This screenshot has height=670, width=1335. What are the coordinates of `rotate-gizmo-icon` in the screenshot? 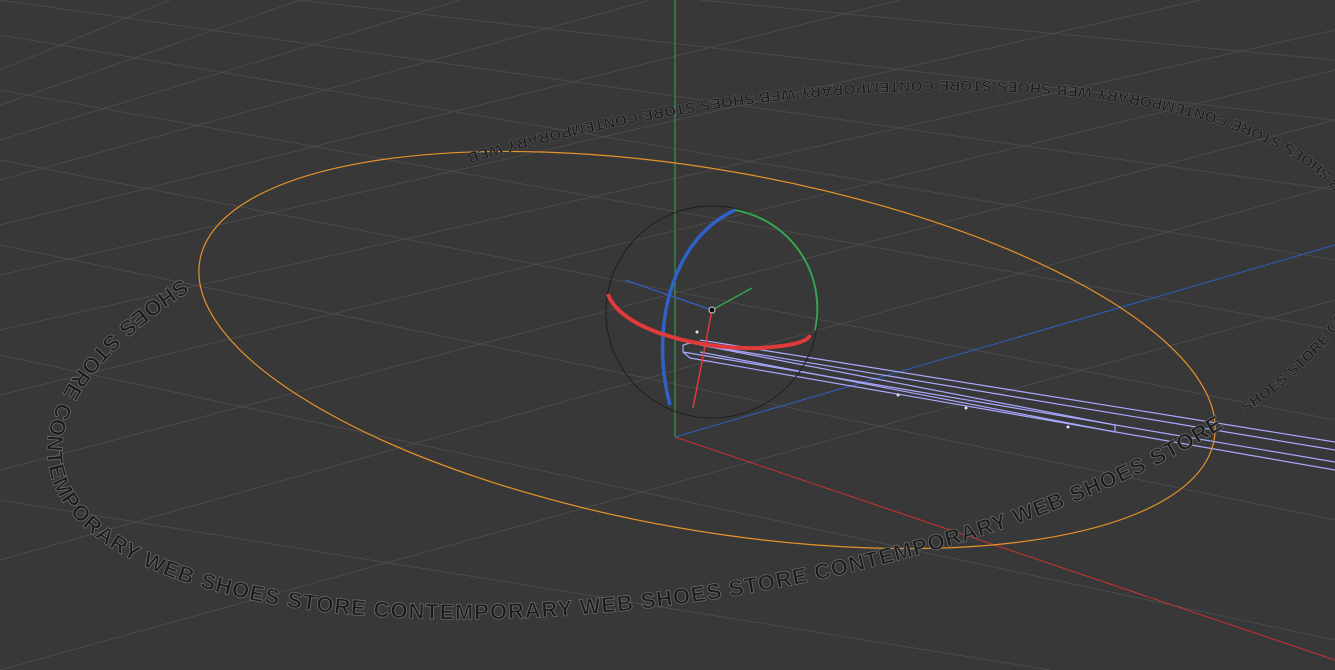 It's located at (712, 312).